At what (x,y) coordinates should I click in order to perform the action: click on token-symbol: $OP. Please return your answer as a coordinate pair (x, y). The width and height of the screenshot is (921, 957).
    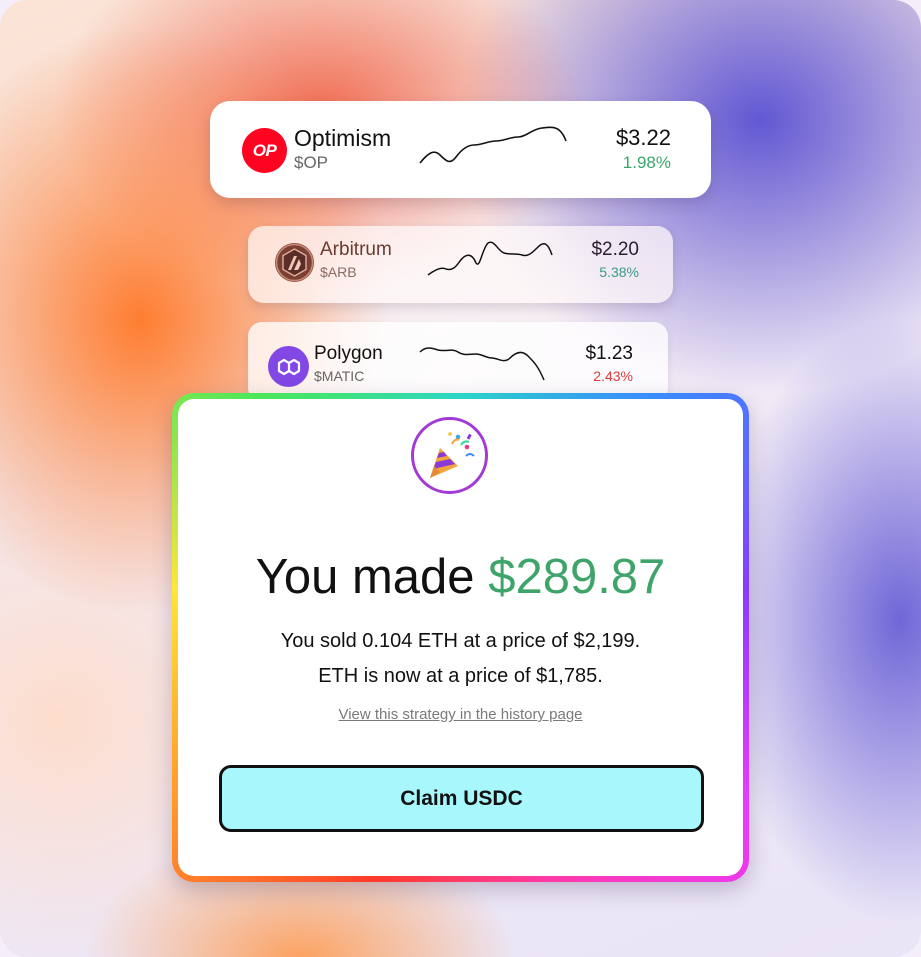
    Looking at the image, I should click on (311, 162).